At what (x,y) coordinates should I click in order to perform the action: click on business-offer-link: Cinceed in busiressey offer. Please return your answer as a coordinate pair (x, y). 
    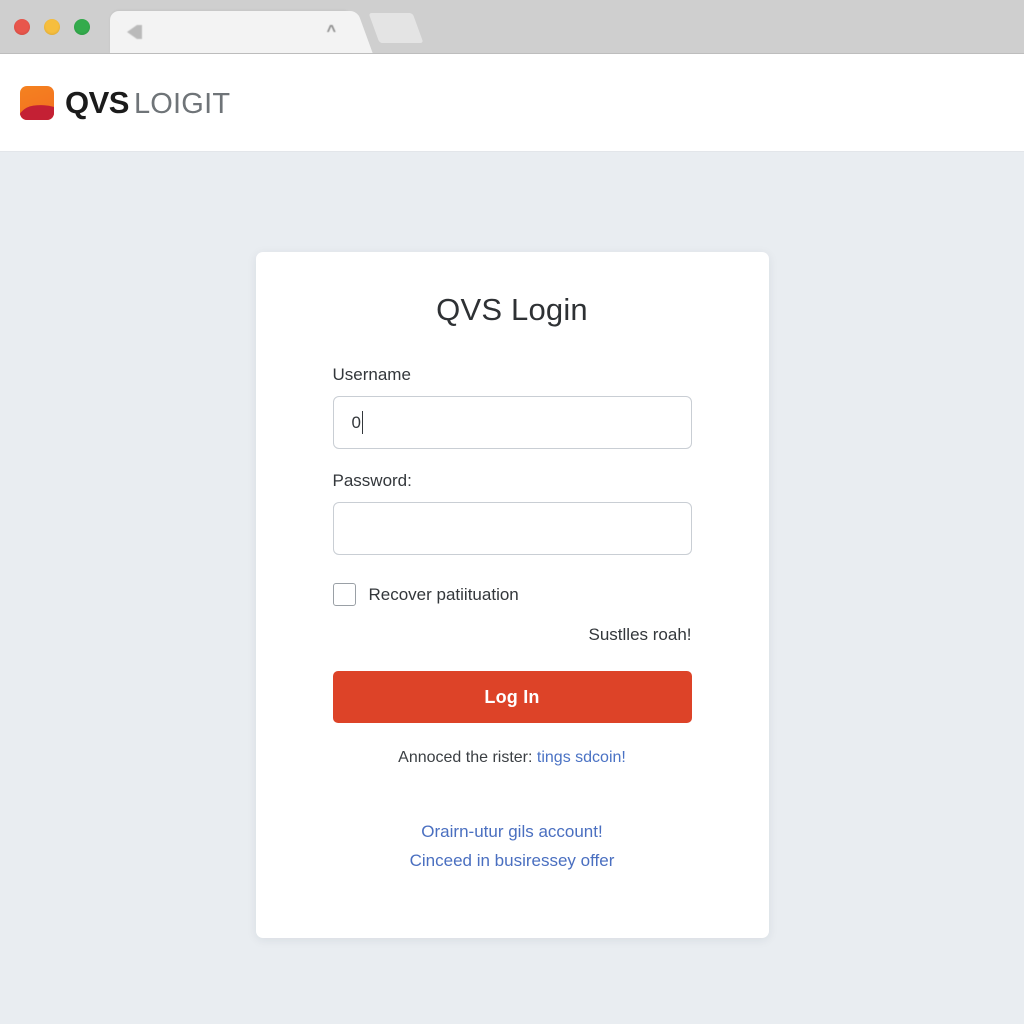
    Looking at the image, I should click on (512, 861).